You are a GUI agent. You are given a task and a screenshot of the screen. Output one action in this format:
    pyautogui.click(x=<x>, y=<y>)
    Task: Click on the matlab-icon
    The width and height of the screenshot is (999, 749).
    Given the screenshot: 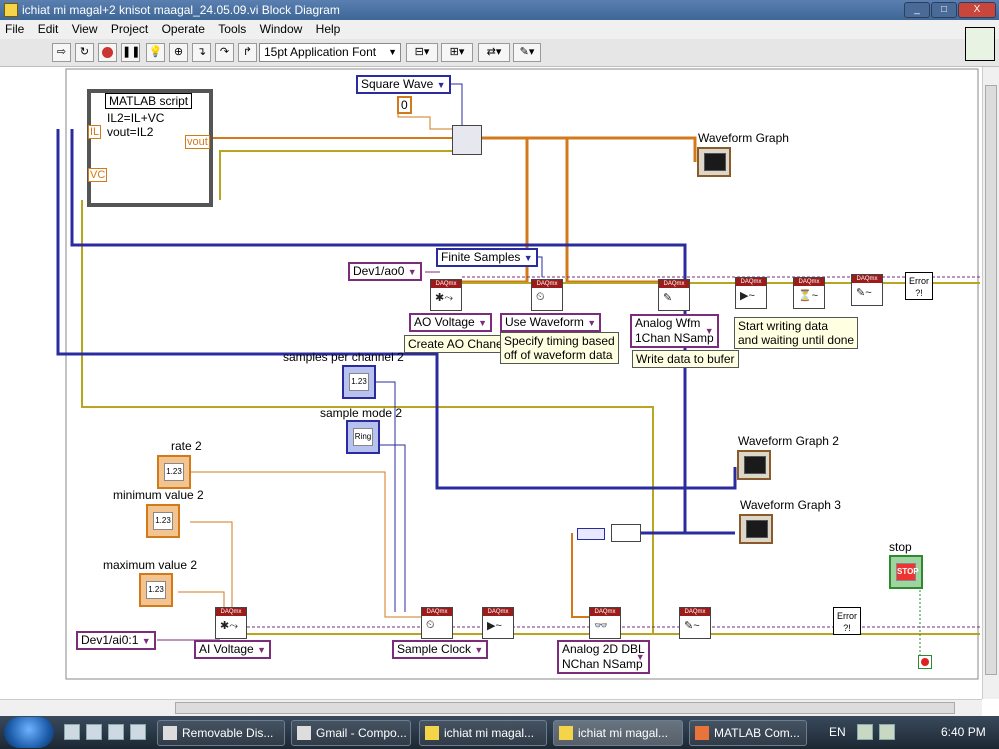 What is the action you would take?
    pyautogui.click(x=702, y=733)
    